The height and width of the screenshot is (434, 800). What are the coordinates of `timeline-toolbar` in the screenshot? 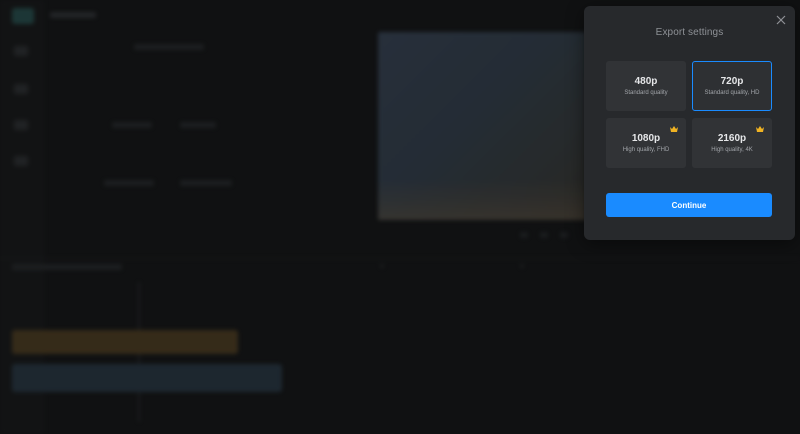 It's located at (67, 267).